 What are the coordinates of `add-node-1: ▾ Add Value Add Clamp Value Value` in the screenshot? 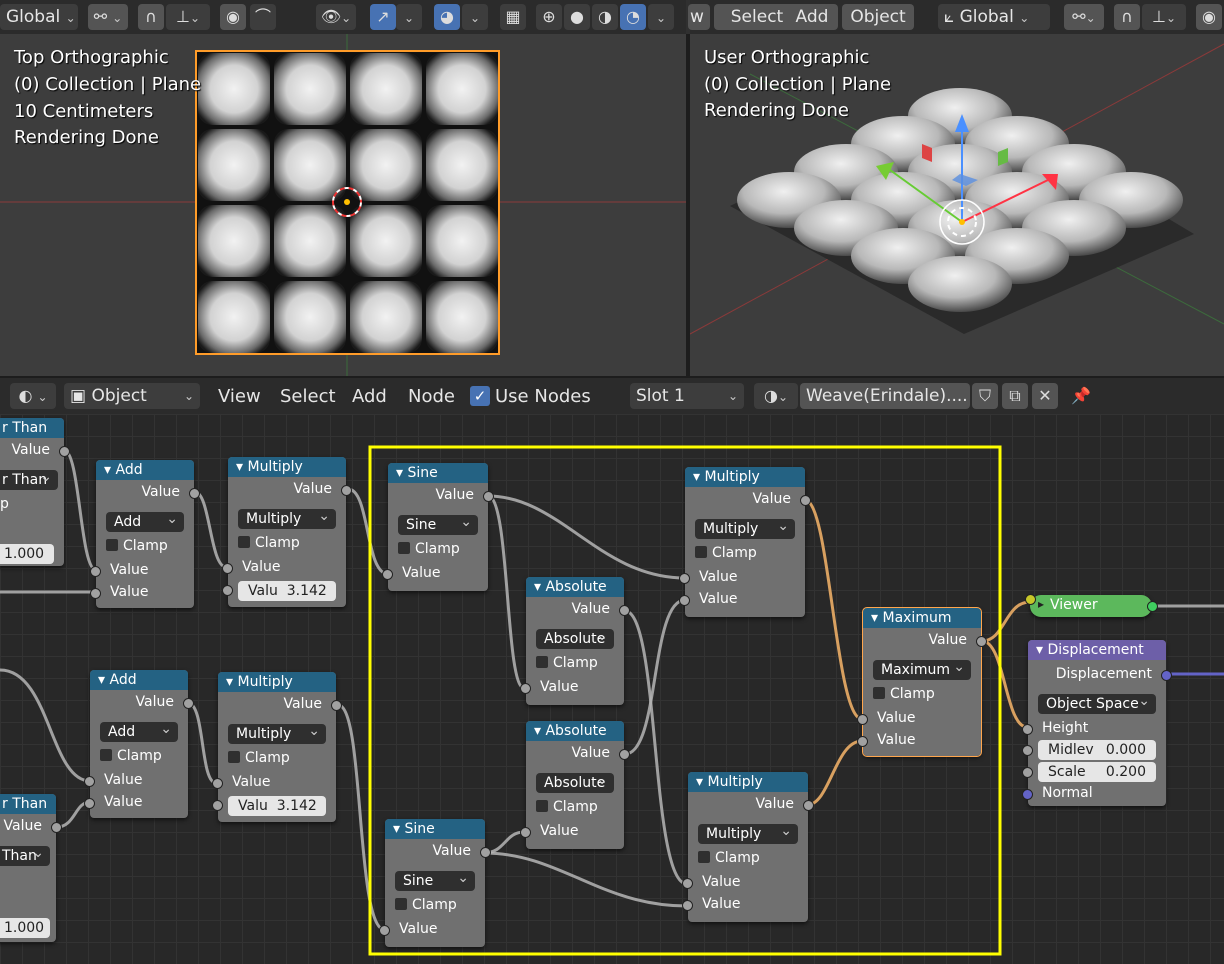 It's located at (145, 534).